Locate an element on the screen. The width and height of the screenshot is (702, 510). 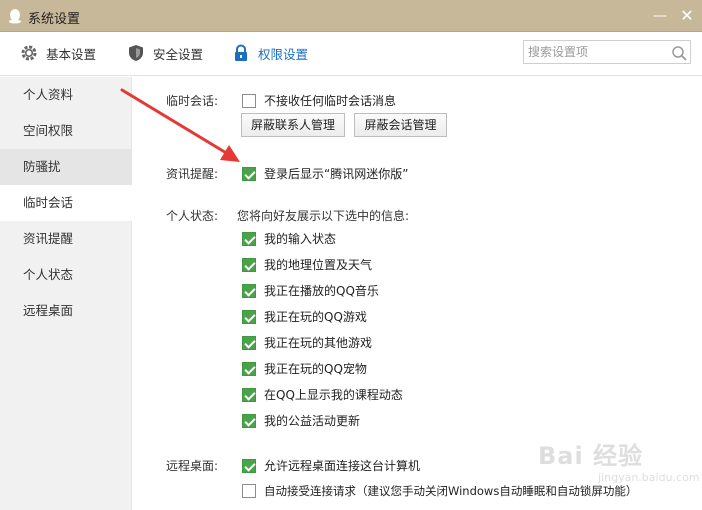
news-option: 登录后显示“腾讯网迷你版” is located at coordinates (325, 173).